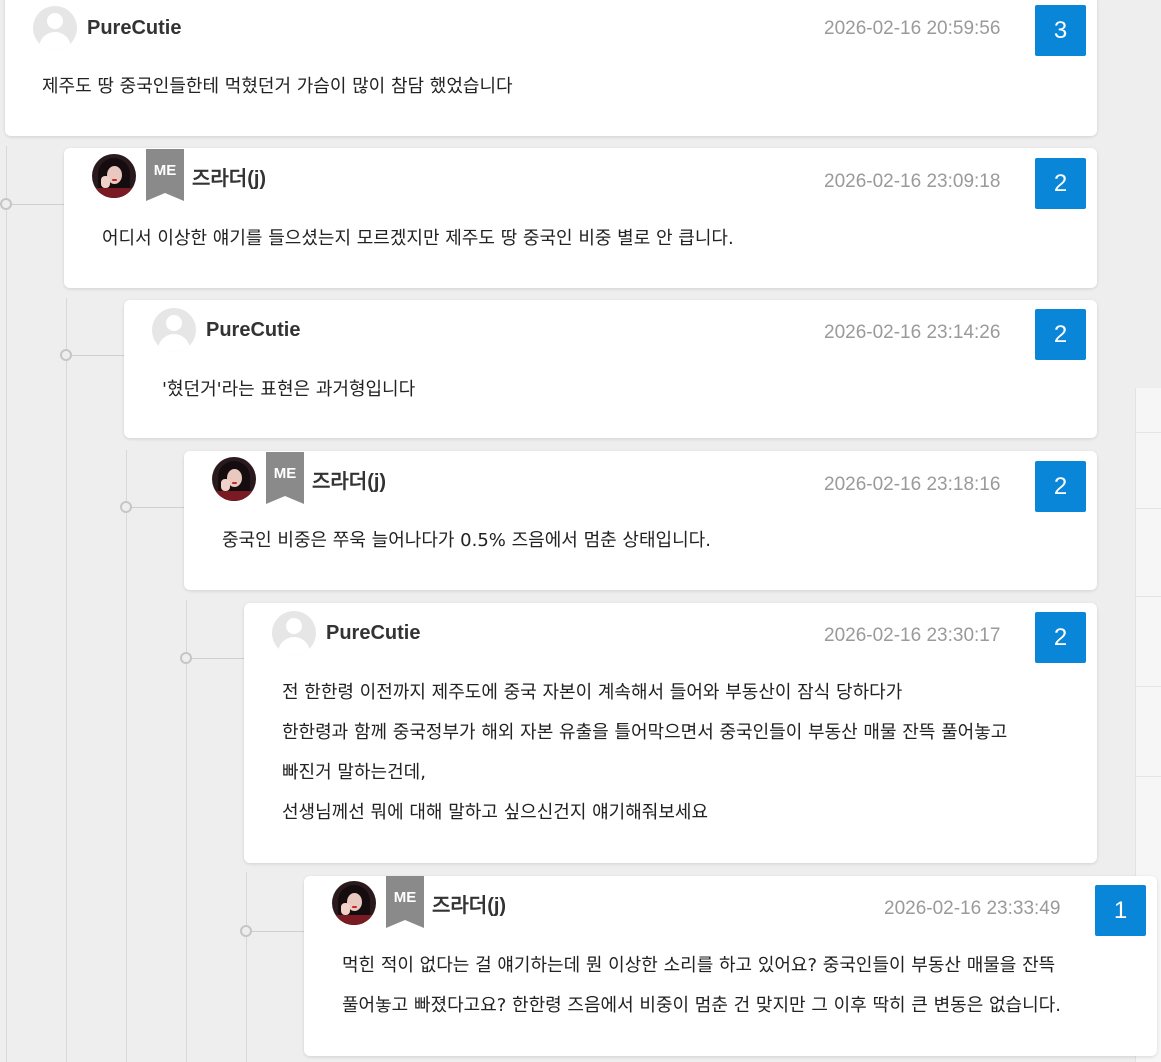  What do you see at coordinates (354, 772) in the screenshot?
I see `comment-text-line: 빠진거 말하는건데,` at bounding box center [354, 772].